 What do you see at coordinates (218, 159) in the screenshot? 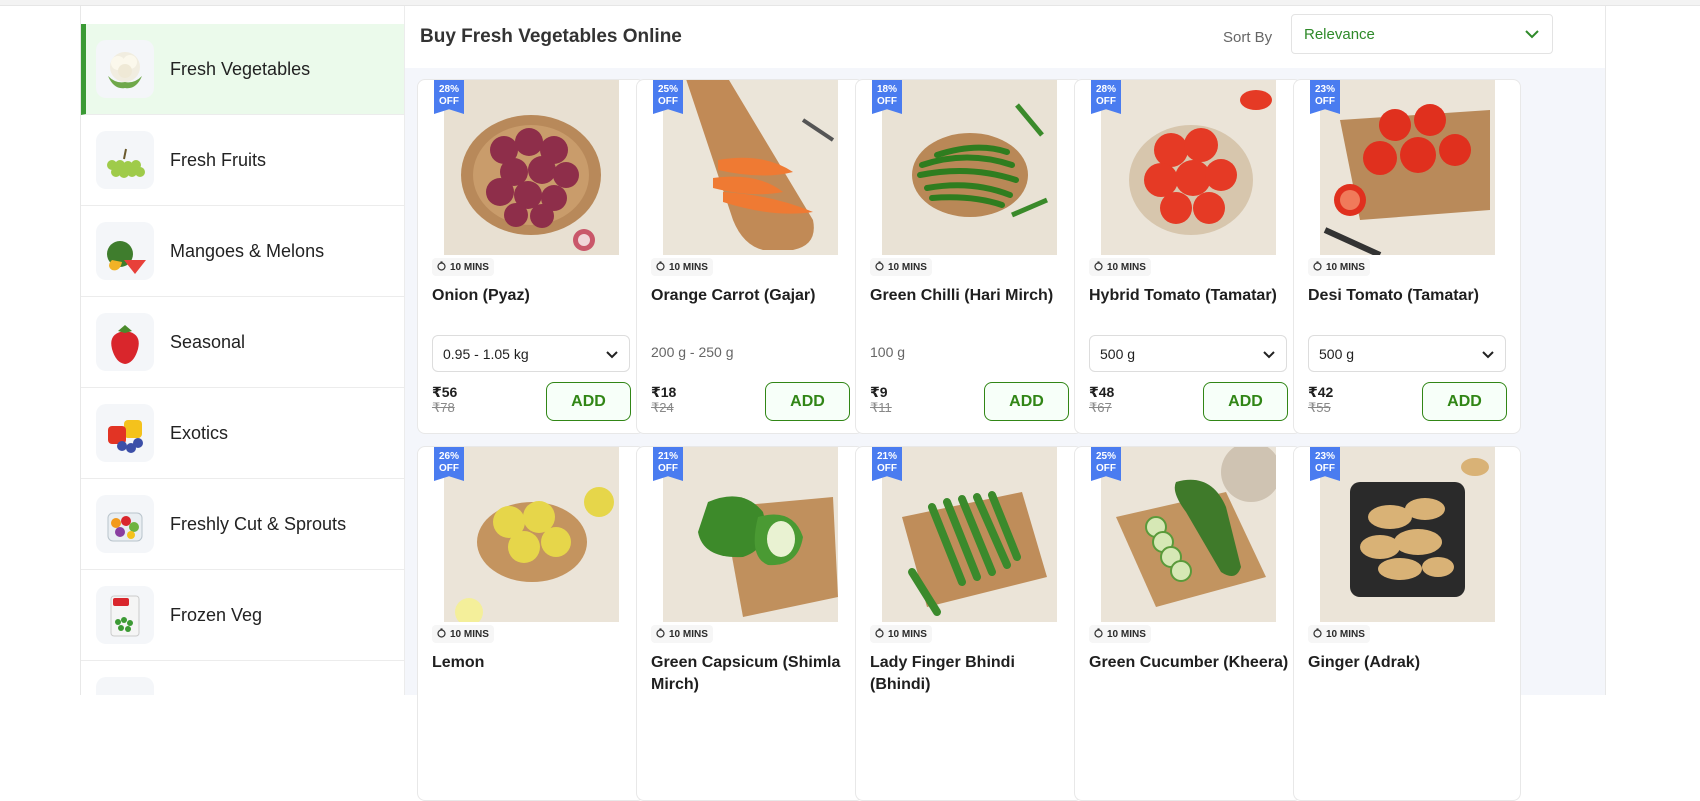
I see `sidebar-item-label: Fresh Fruits` at bounding box center [218, 159].